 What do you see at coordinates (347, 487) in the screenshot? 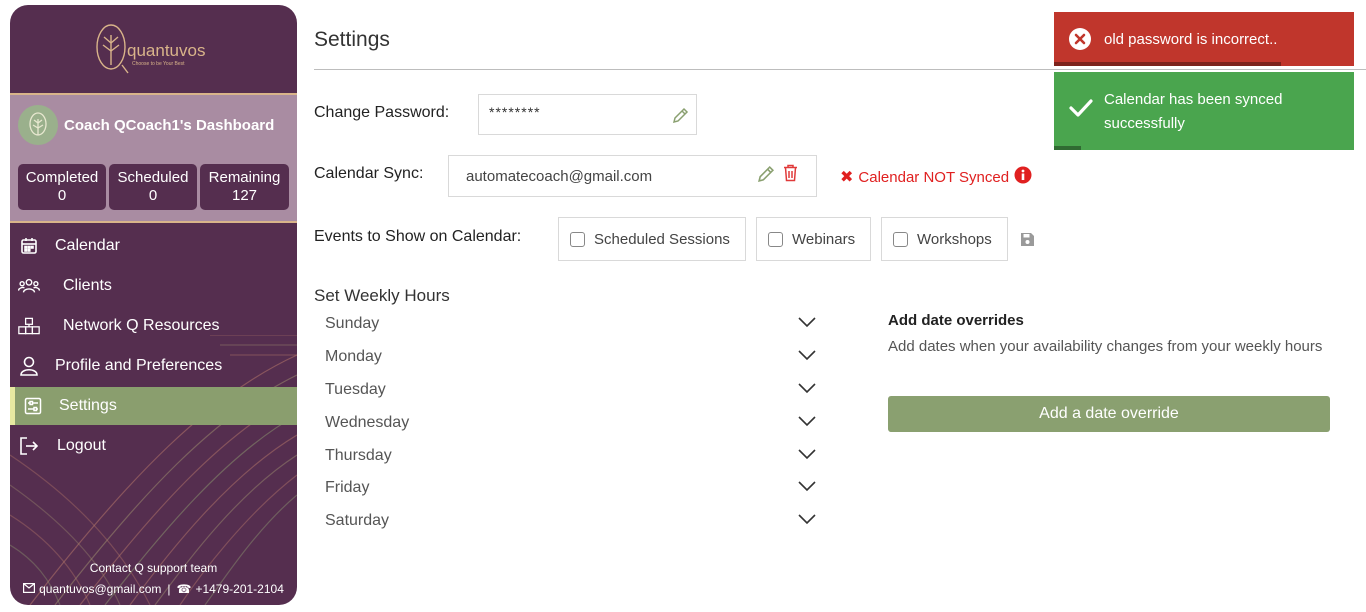
I see `day-label: Friday` at bounding box center [347, 487].